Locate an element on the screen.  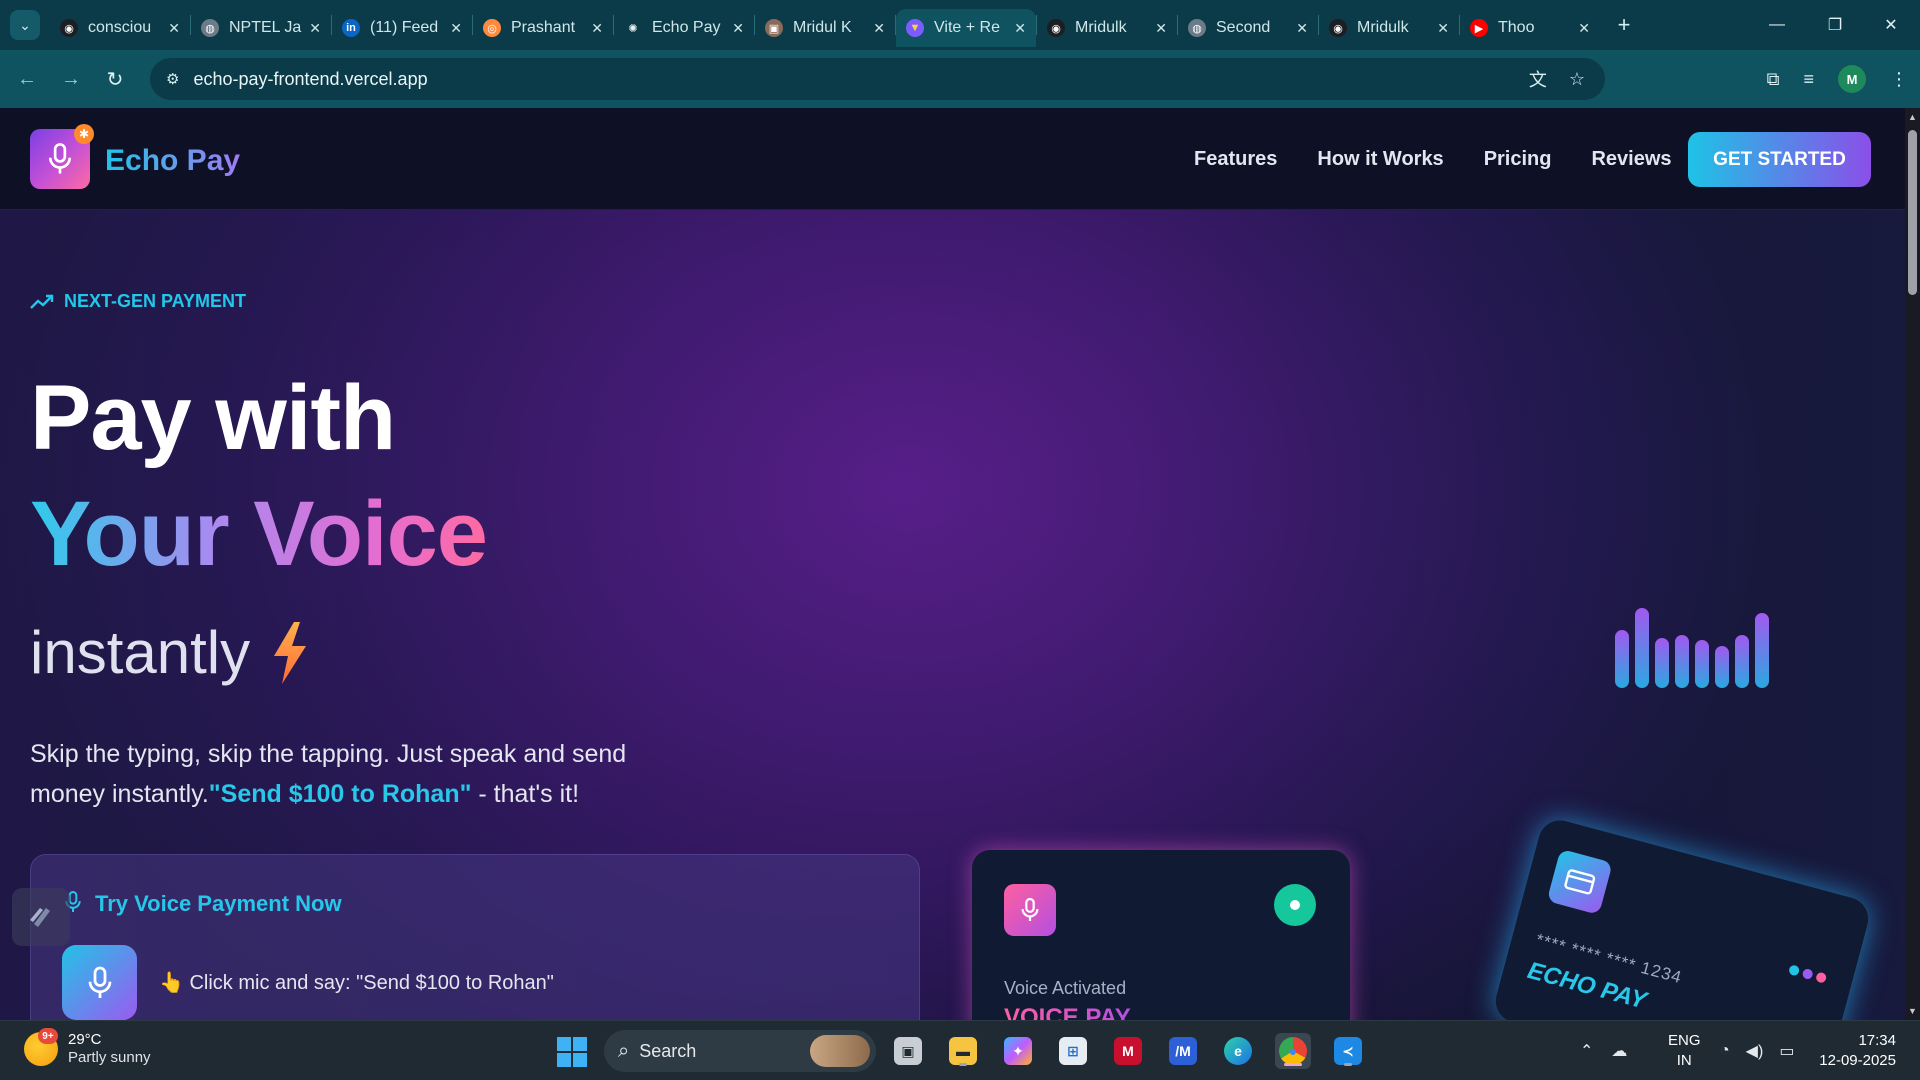
nav-features: Features is located at coordinates (1235, 159).